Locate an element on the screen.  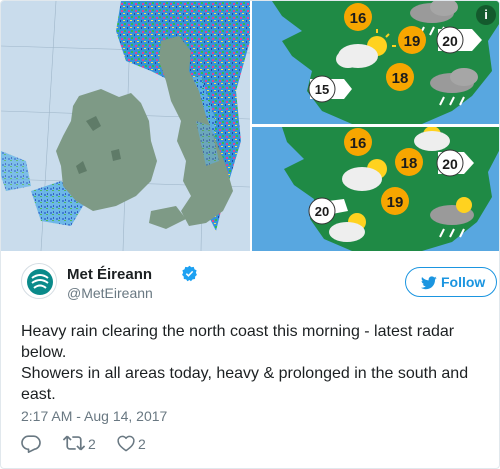
retweet-icon is located at coordinates (74, 443).